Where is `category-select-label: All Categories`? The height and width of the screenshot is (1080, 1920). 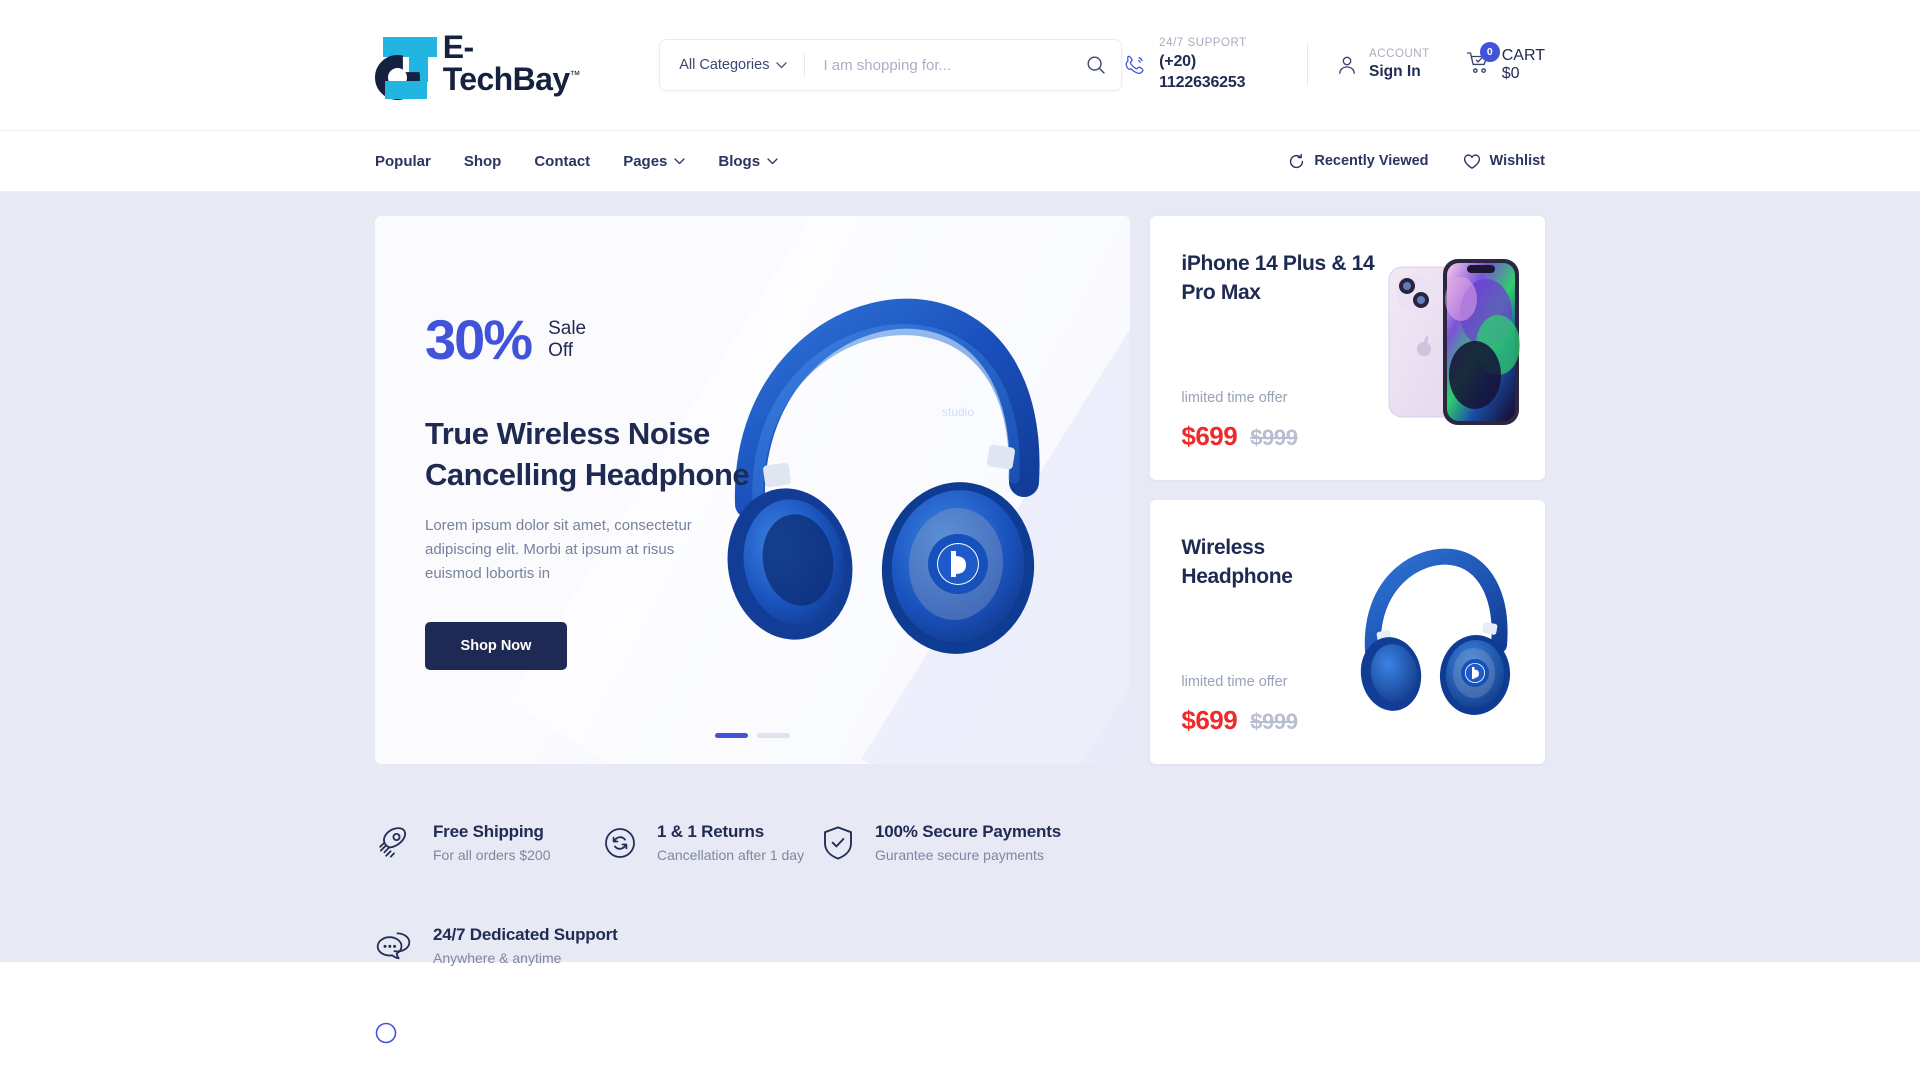
category-select-label: All Categories is located at coordinates (724, 65).